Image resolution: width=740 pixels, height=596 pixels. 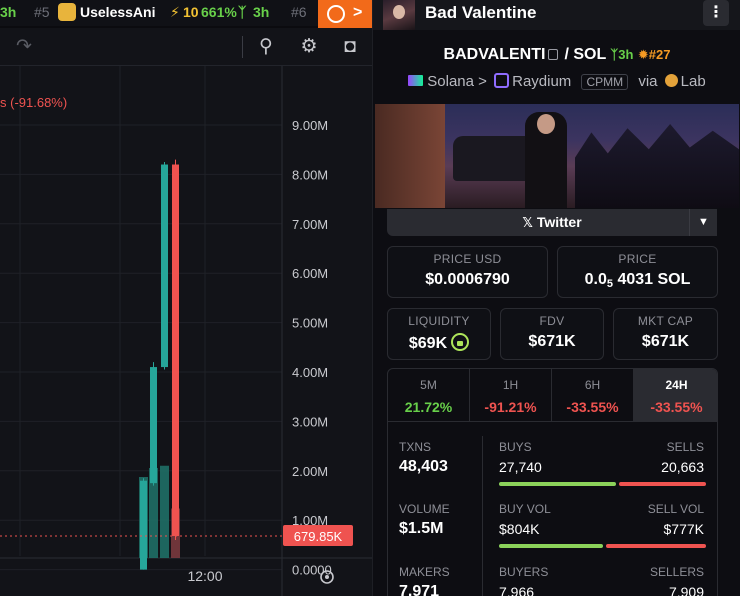 I want to click on settings-gear-icon: ⚙, so click(x=309, y=47).